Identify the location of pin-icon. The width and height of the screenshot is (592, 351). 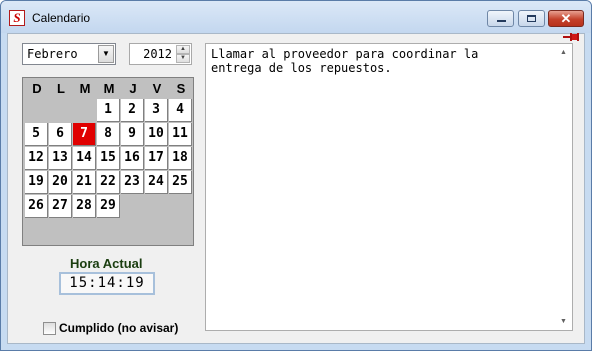
(571, 37).